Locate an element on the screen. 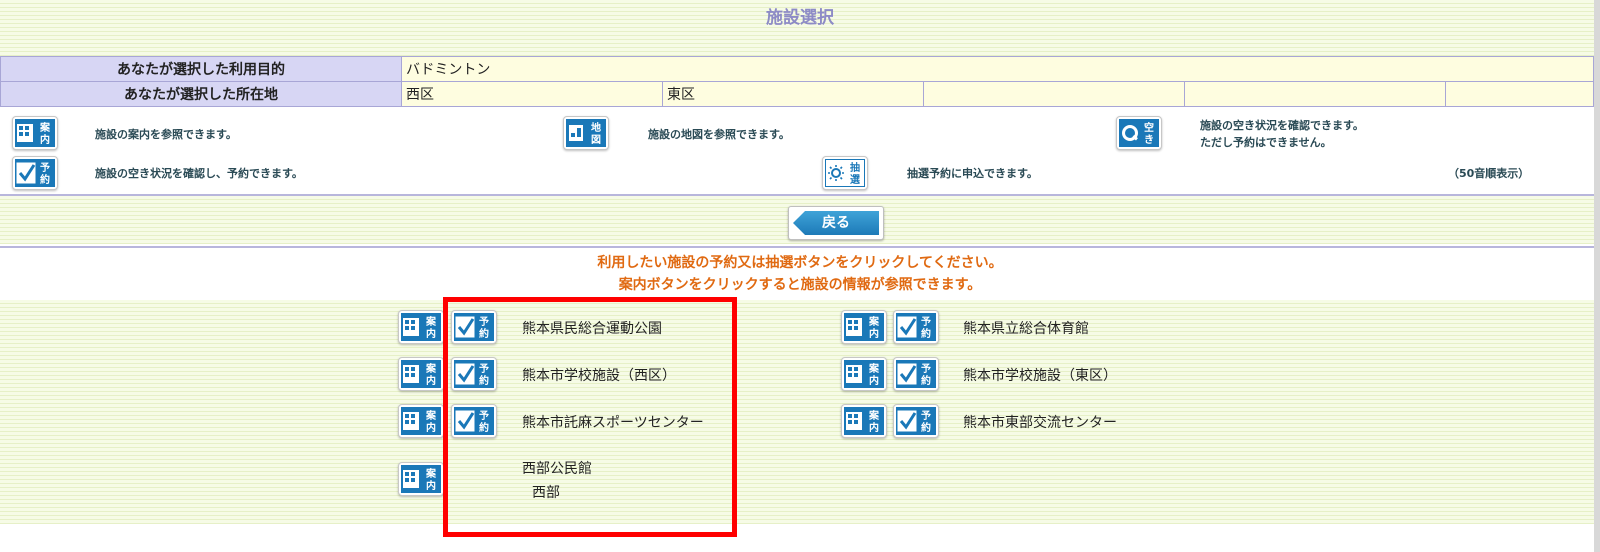 This screenshot has width=1600, height=552. lottery-icon: 抽選 is located at coordinates (845, 173).